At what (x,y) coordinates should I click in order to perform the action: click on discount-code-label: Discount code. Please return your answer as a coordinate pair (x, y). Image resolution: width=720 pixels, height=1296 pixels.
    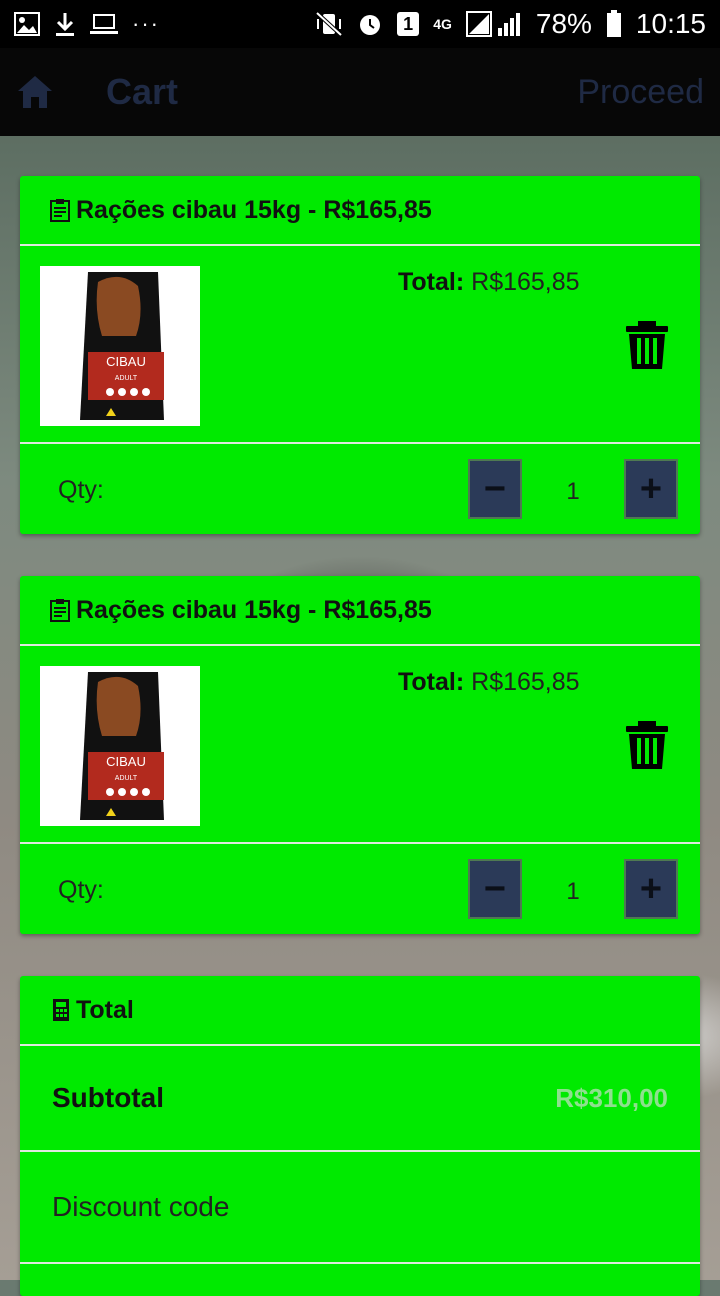
    Looking at the image, I should click on (141, 1206).